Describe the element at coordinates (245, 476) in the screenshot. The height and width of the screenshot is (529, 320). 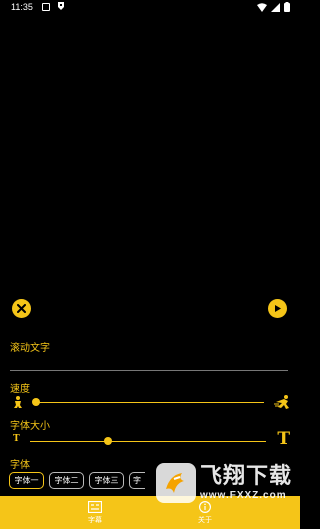
I see `watermark-title: 飞翔下载` at that location.